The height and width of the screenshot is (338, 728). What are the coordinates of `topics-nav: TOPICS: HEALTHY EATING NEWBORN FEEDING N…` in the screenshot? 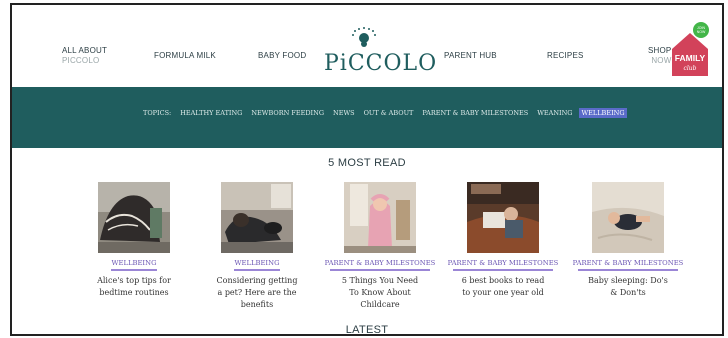 It's located at (385, 113).